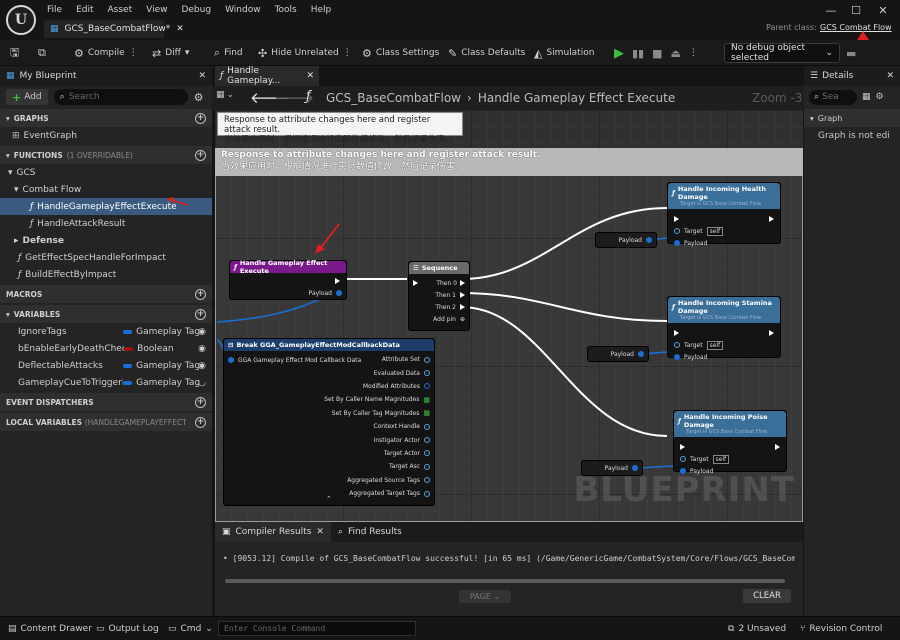 The image size is (900, 640). I want to click on exec-out-pin, so click(288, 281).